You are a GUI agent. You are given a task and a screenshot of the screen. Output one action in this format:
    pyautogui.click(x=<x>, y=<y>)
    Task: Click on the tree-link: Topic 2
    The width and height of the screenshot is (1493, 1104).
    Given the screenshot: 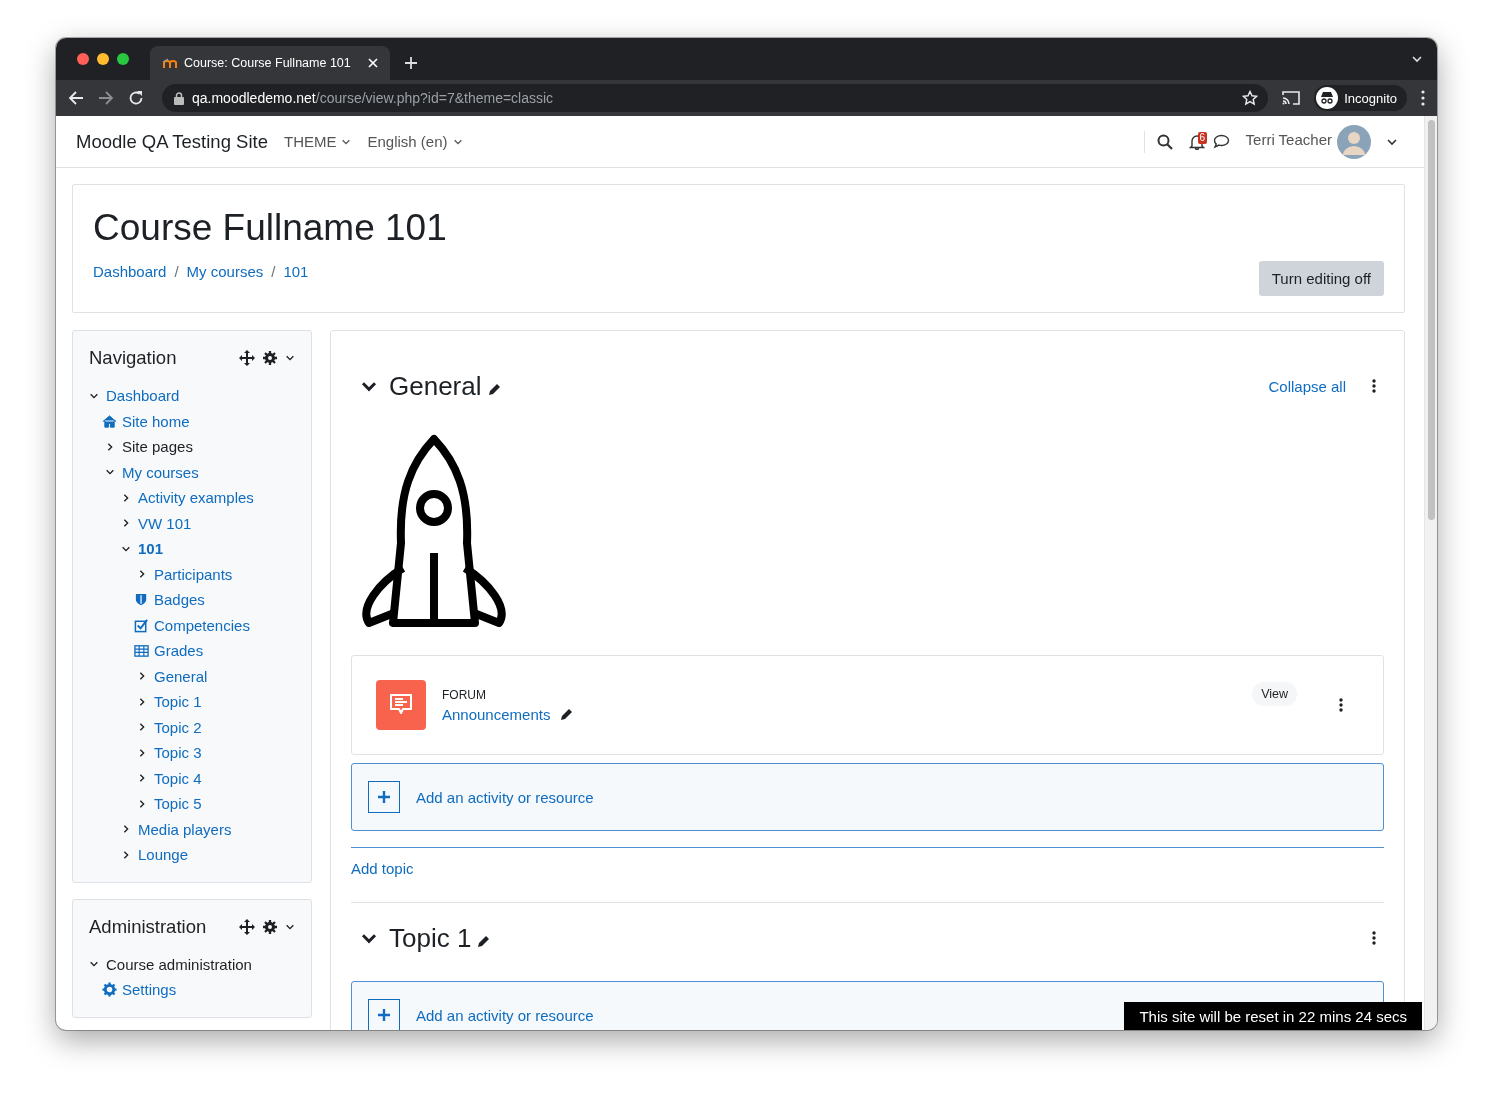 What is the action you would take?
    pyautogui.click(x=178, y=727)
    